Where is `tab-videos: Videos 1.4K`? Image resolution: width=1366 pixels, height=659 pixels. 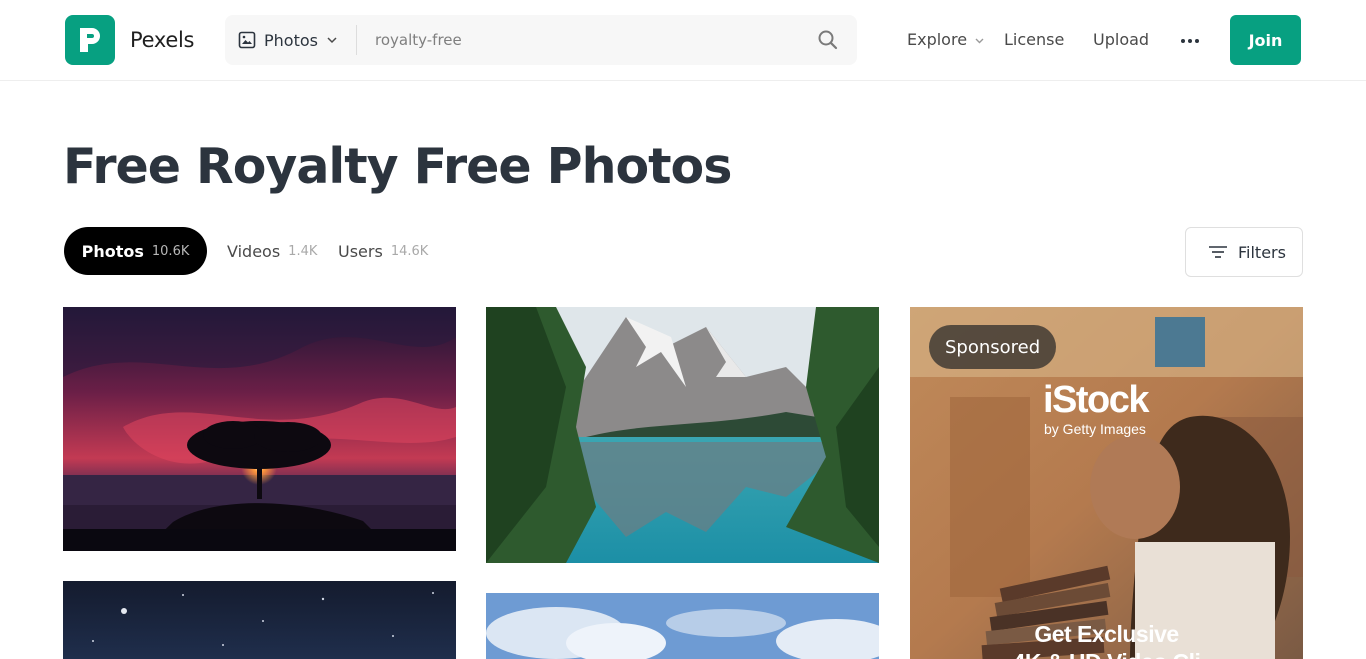
tab-videos: Videos 1.4K is located at coordinates (272, 251).